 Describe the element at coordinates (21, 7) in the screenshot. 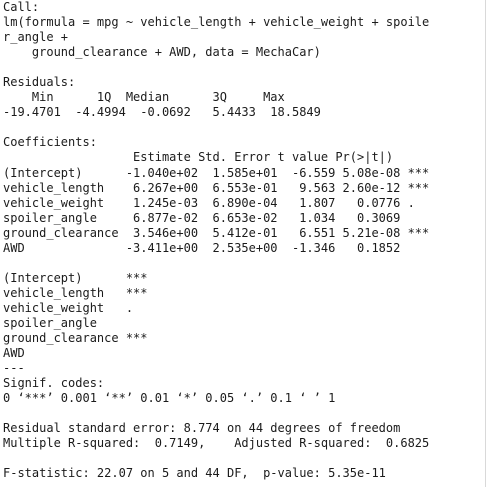

I see `call-header: Call:` at that location.